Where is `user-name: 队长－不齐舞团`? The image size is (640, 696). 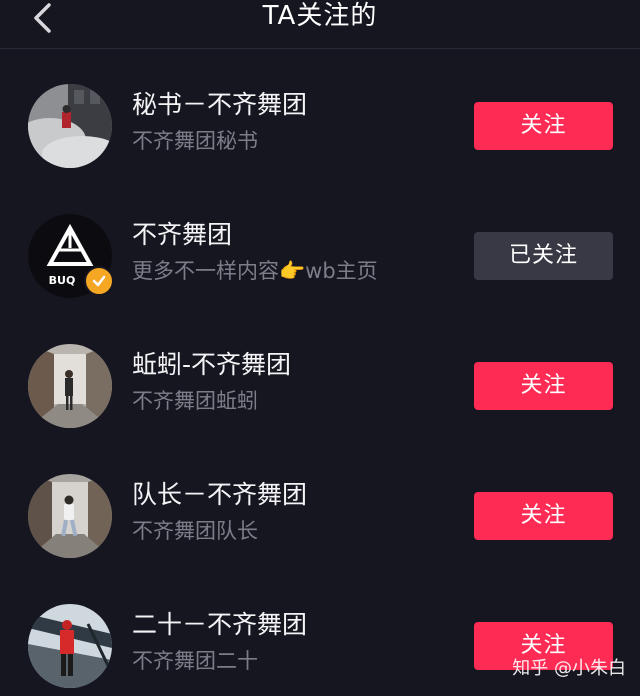
user-name: 队长－不齐舞团 is located at coordinates (219, 495).